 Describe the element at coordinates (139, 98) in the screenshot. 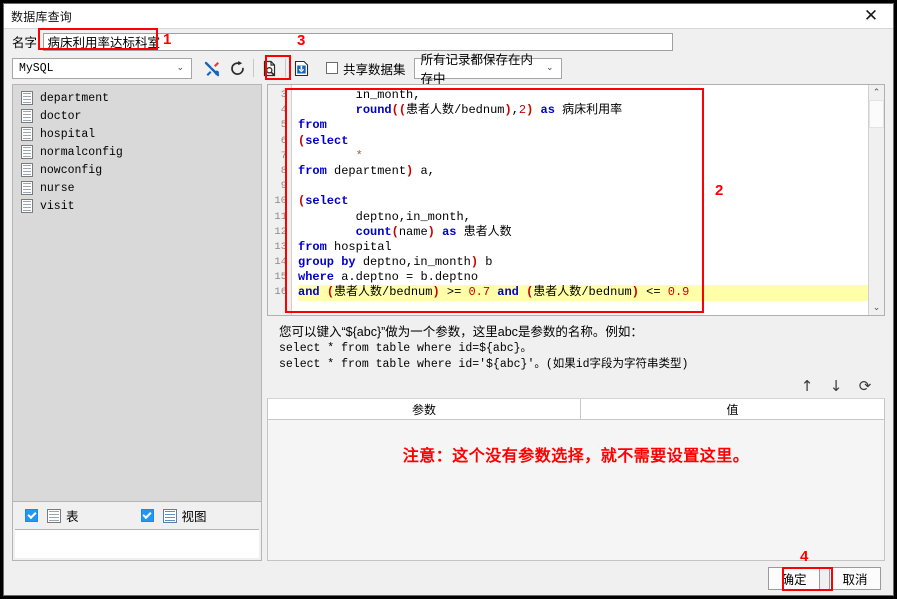

I see `tree-item: department` at that location.